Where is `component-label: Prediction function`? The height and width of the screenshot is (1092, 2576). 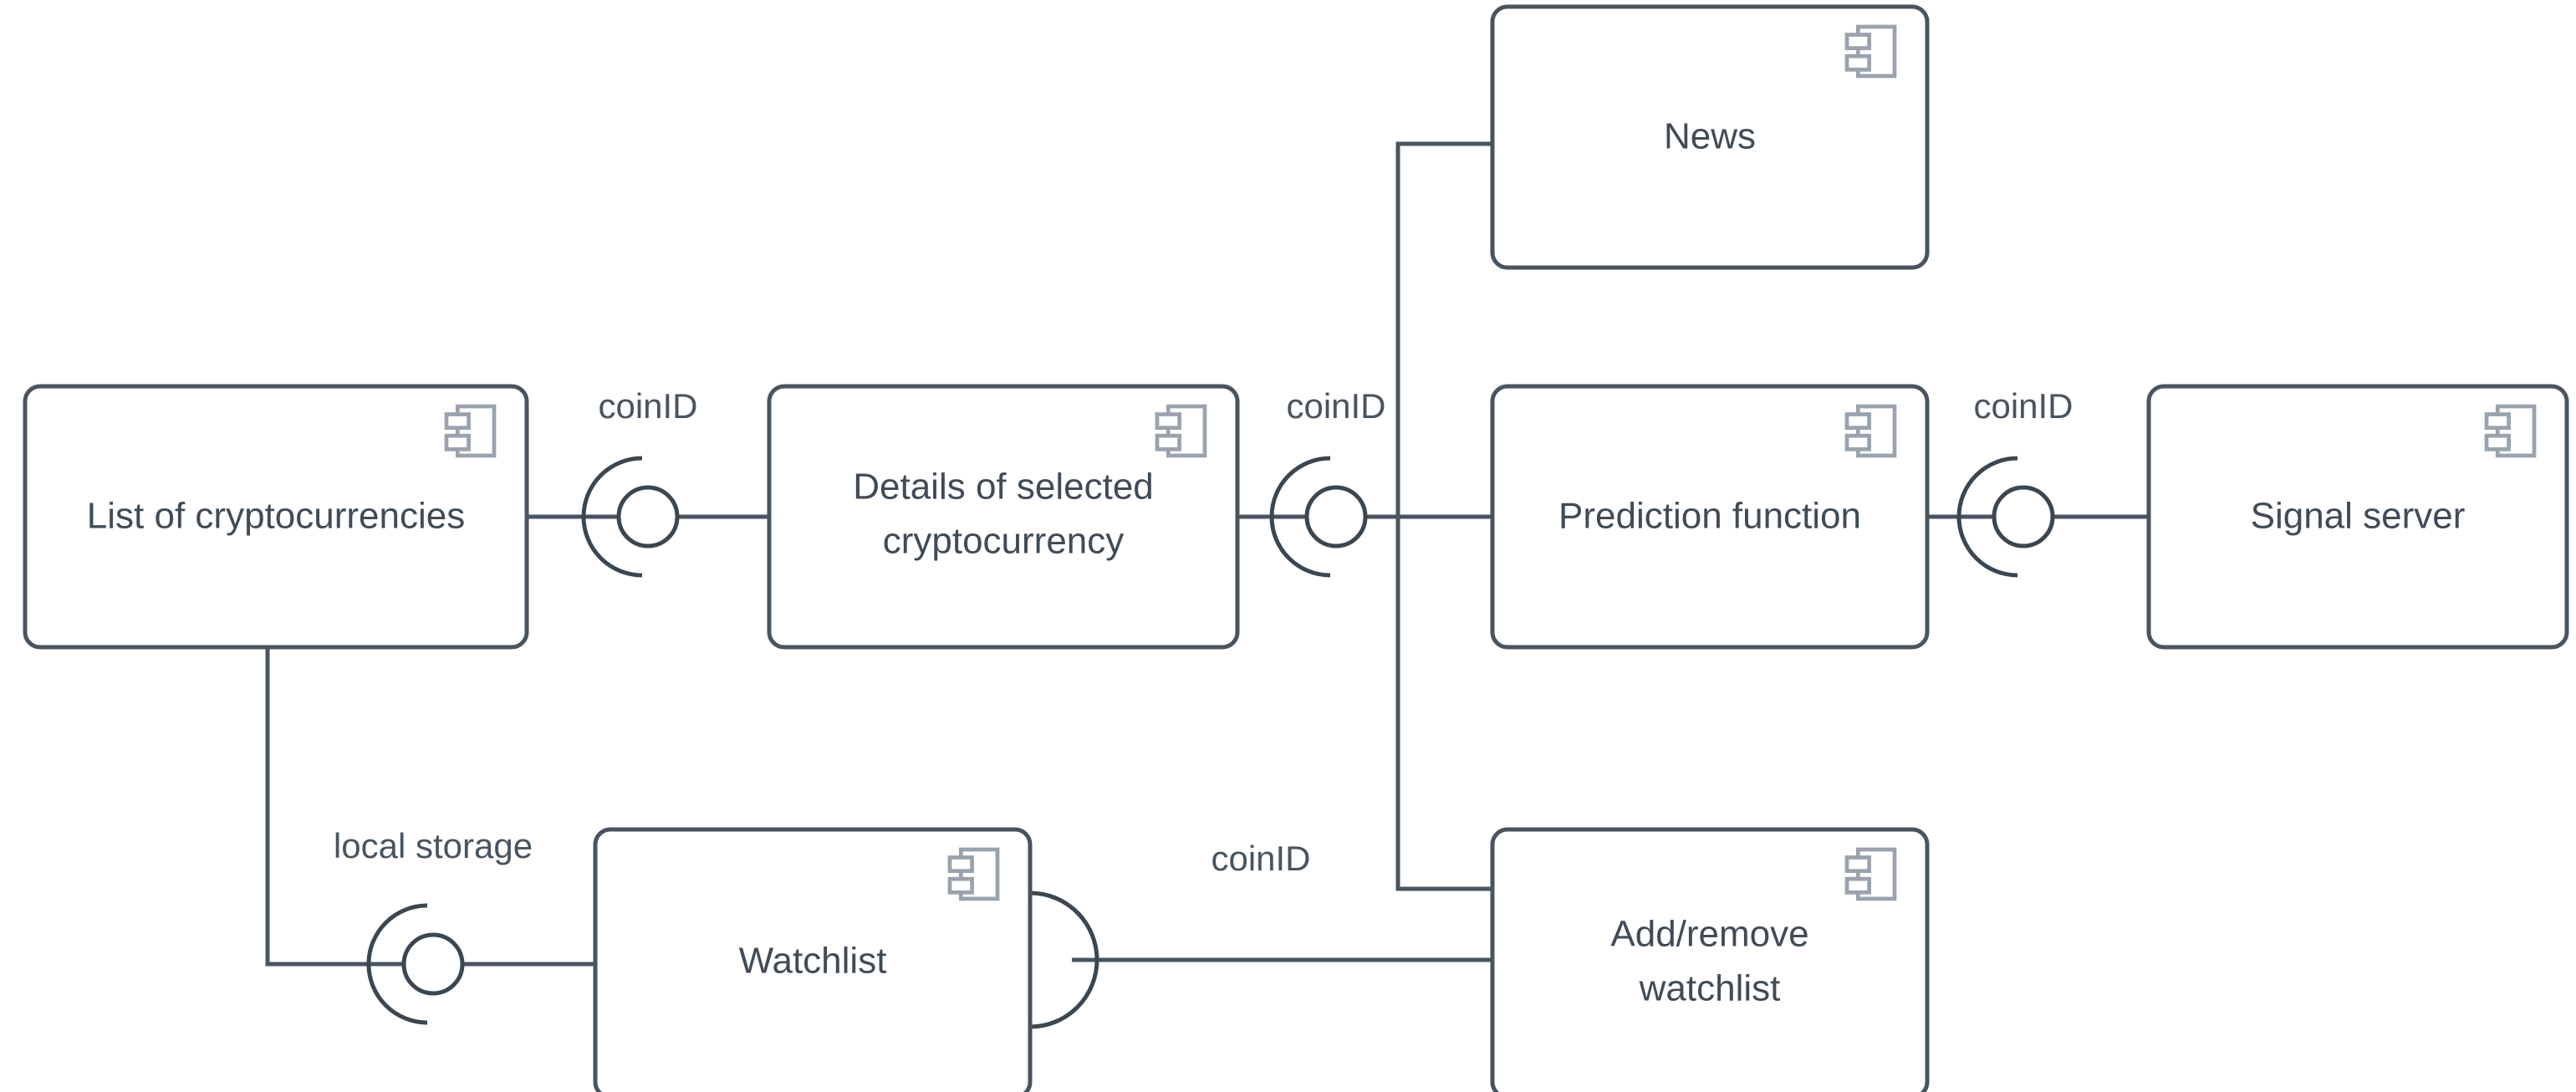
component-label: Prediction function is located at coordinates (1710, 516).